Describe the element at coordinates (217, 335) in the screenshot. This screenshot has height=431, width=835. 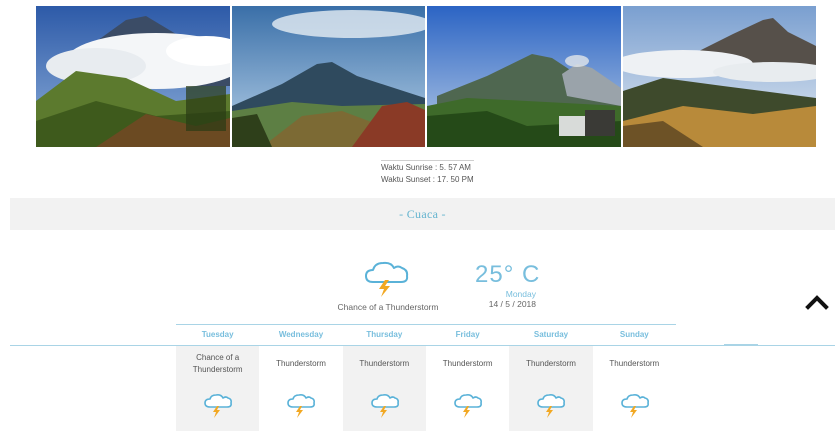
I see `tab-tuesday: Tuesday` at that location.